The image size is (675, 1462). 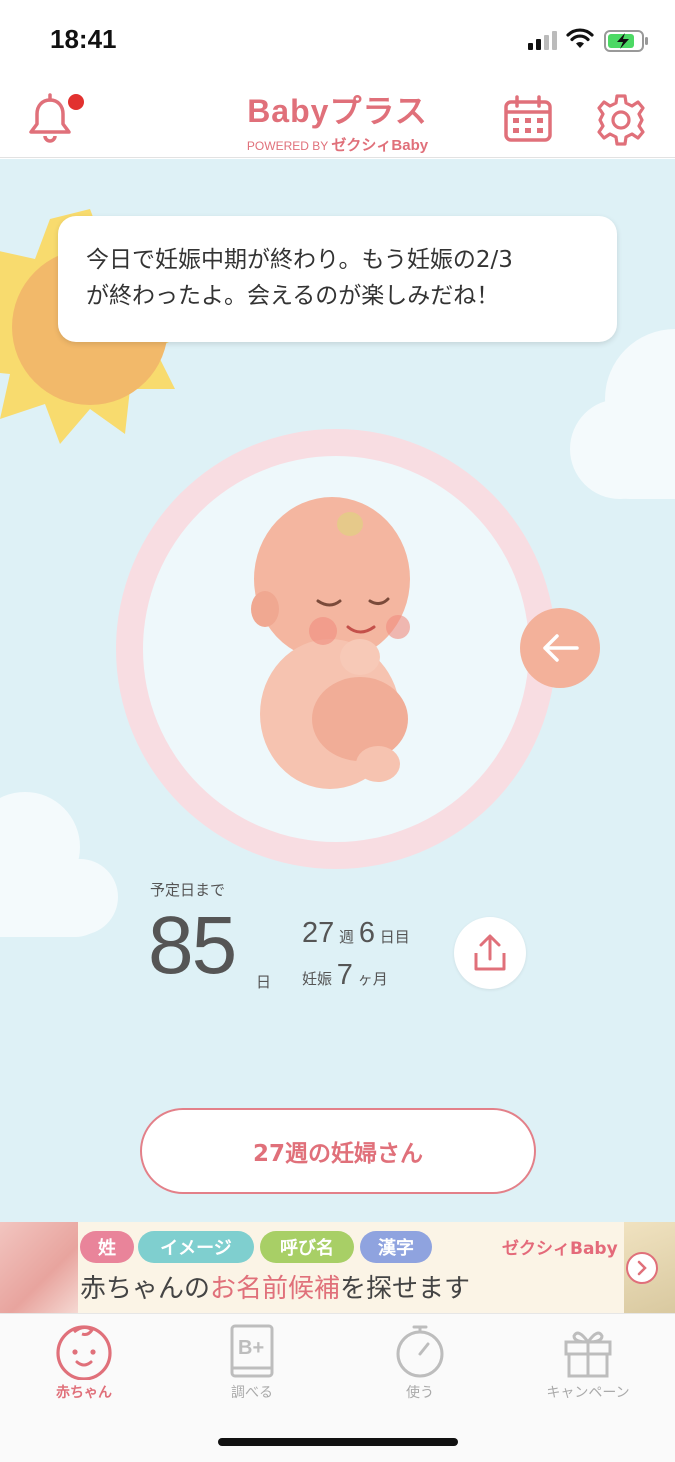 I want to click on cellular-signal-icon, so click(x=542, y=40).